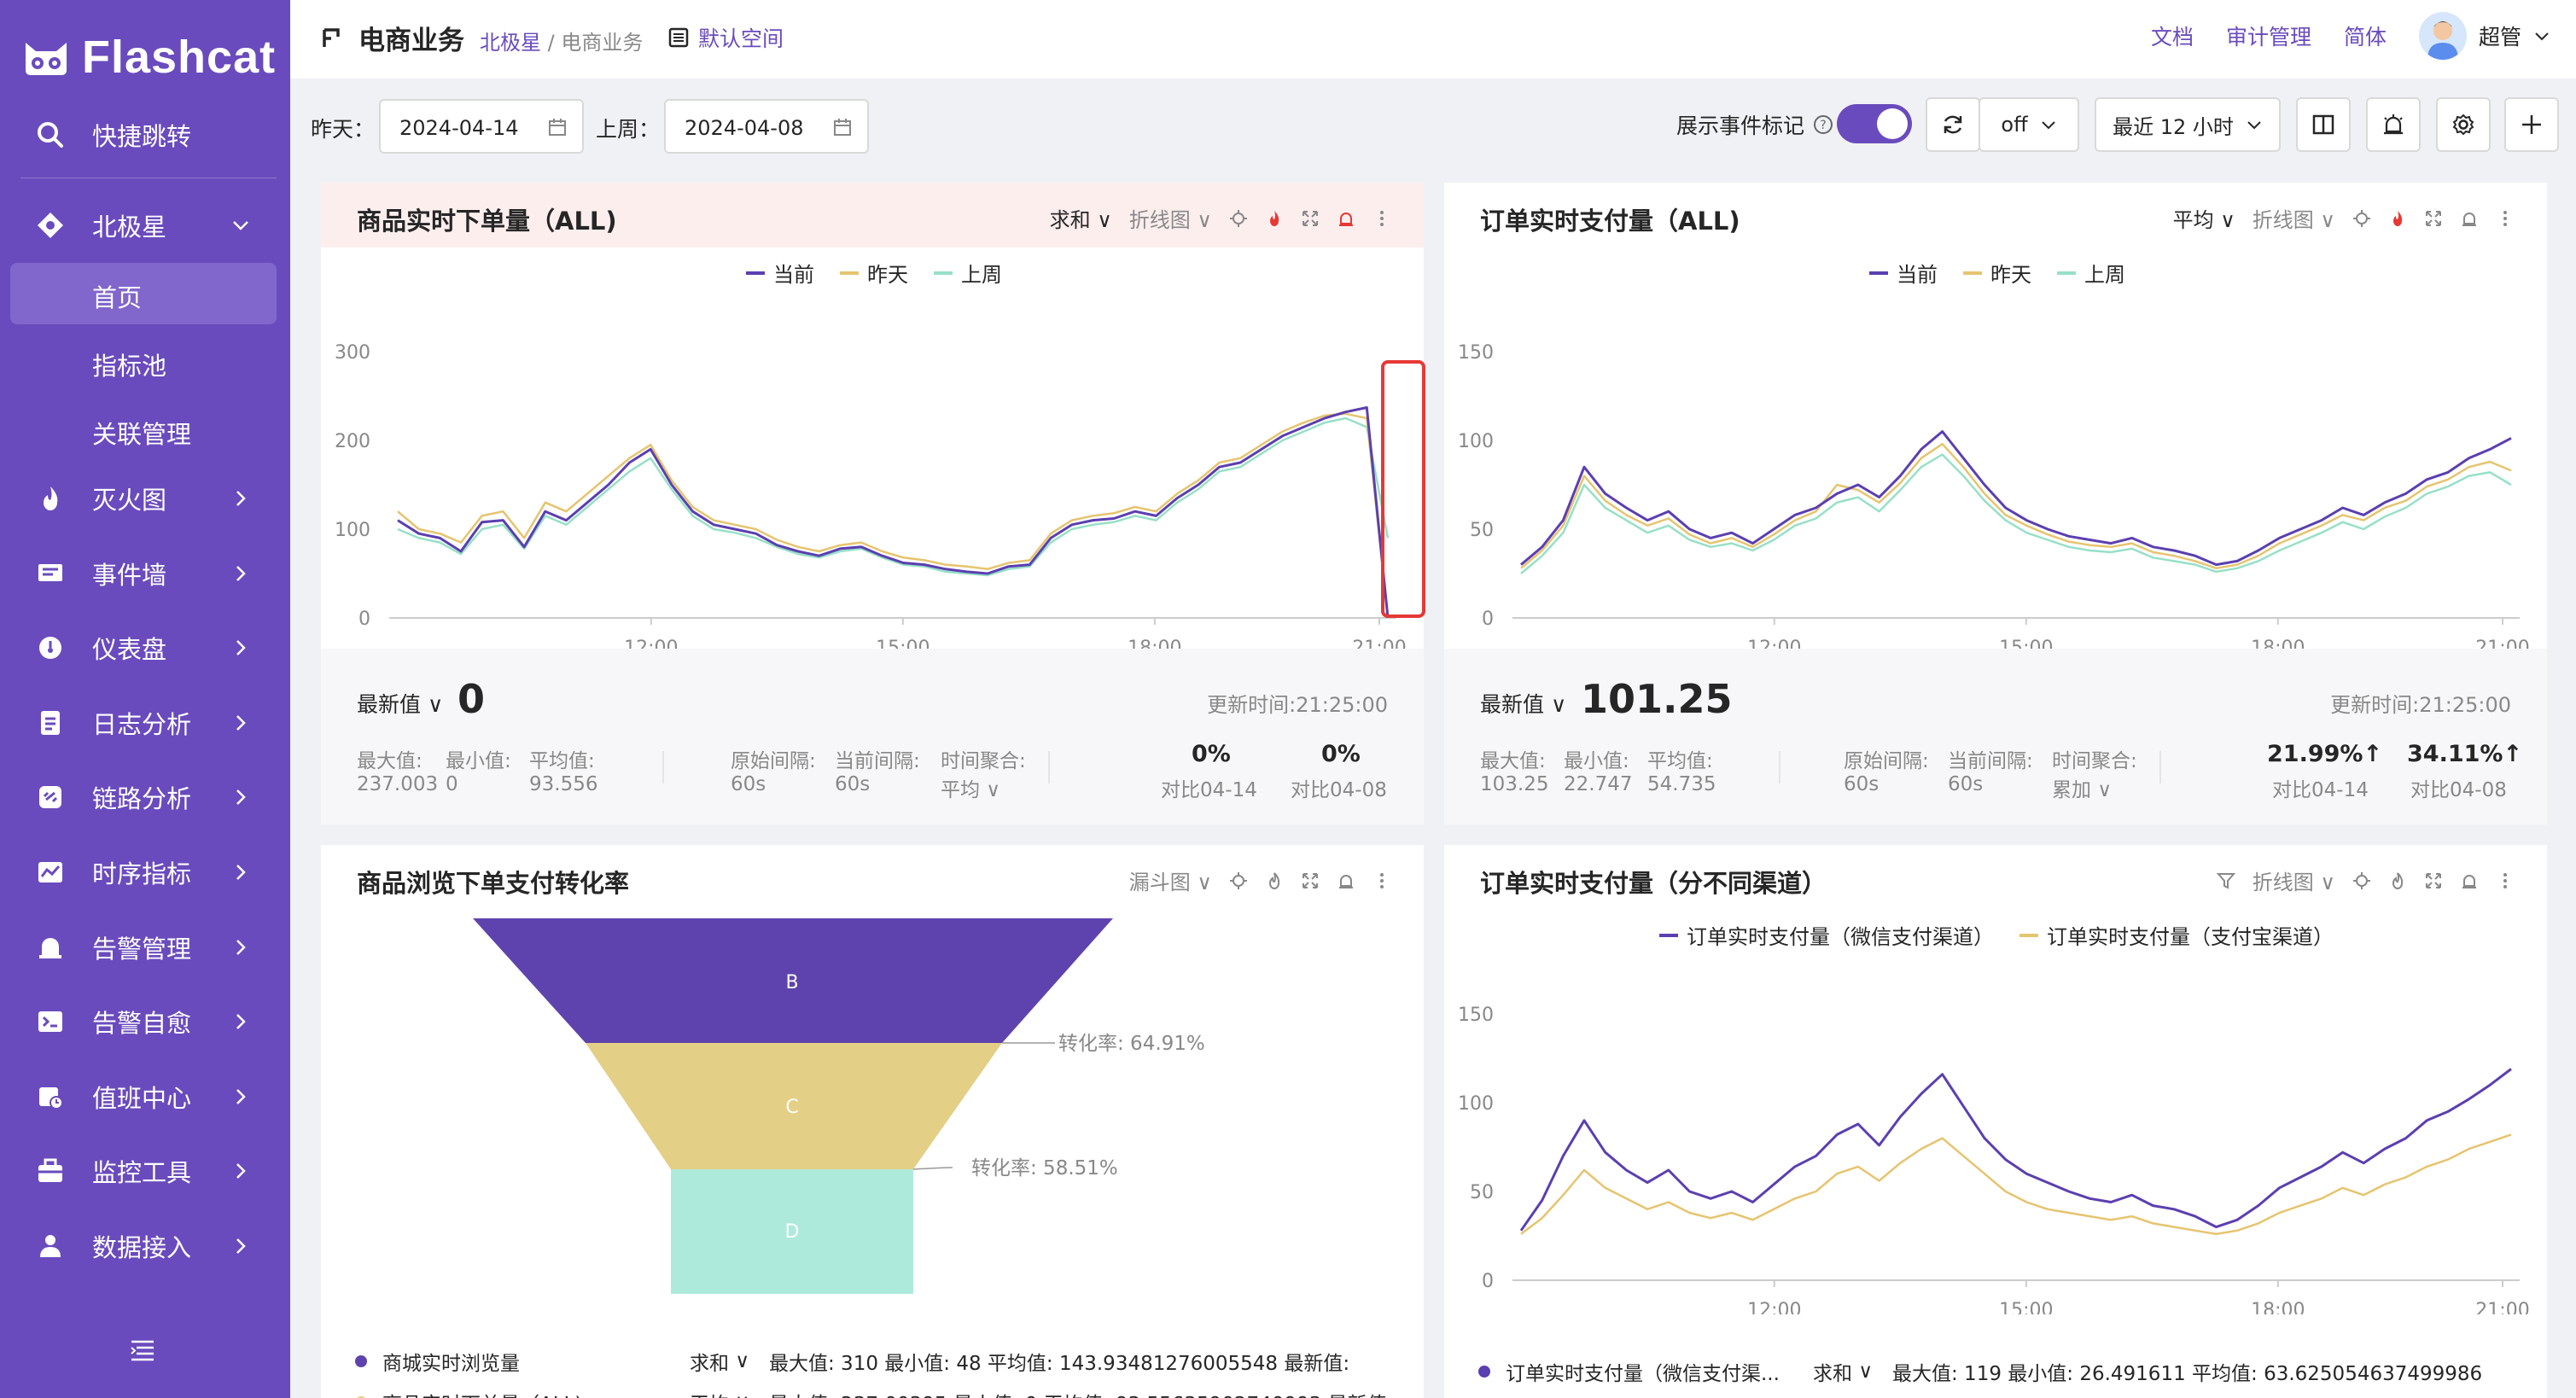 This screenshot has width=2576, height=1398. I want to click on compass-icon, so click(50, 225).